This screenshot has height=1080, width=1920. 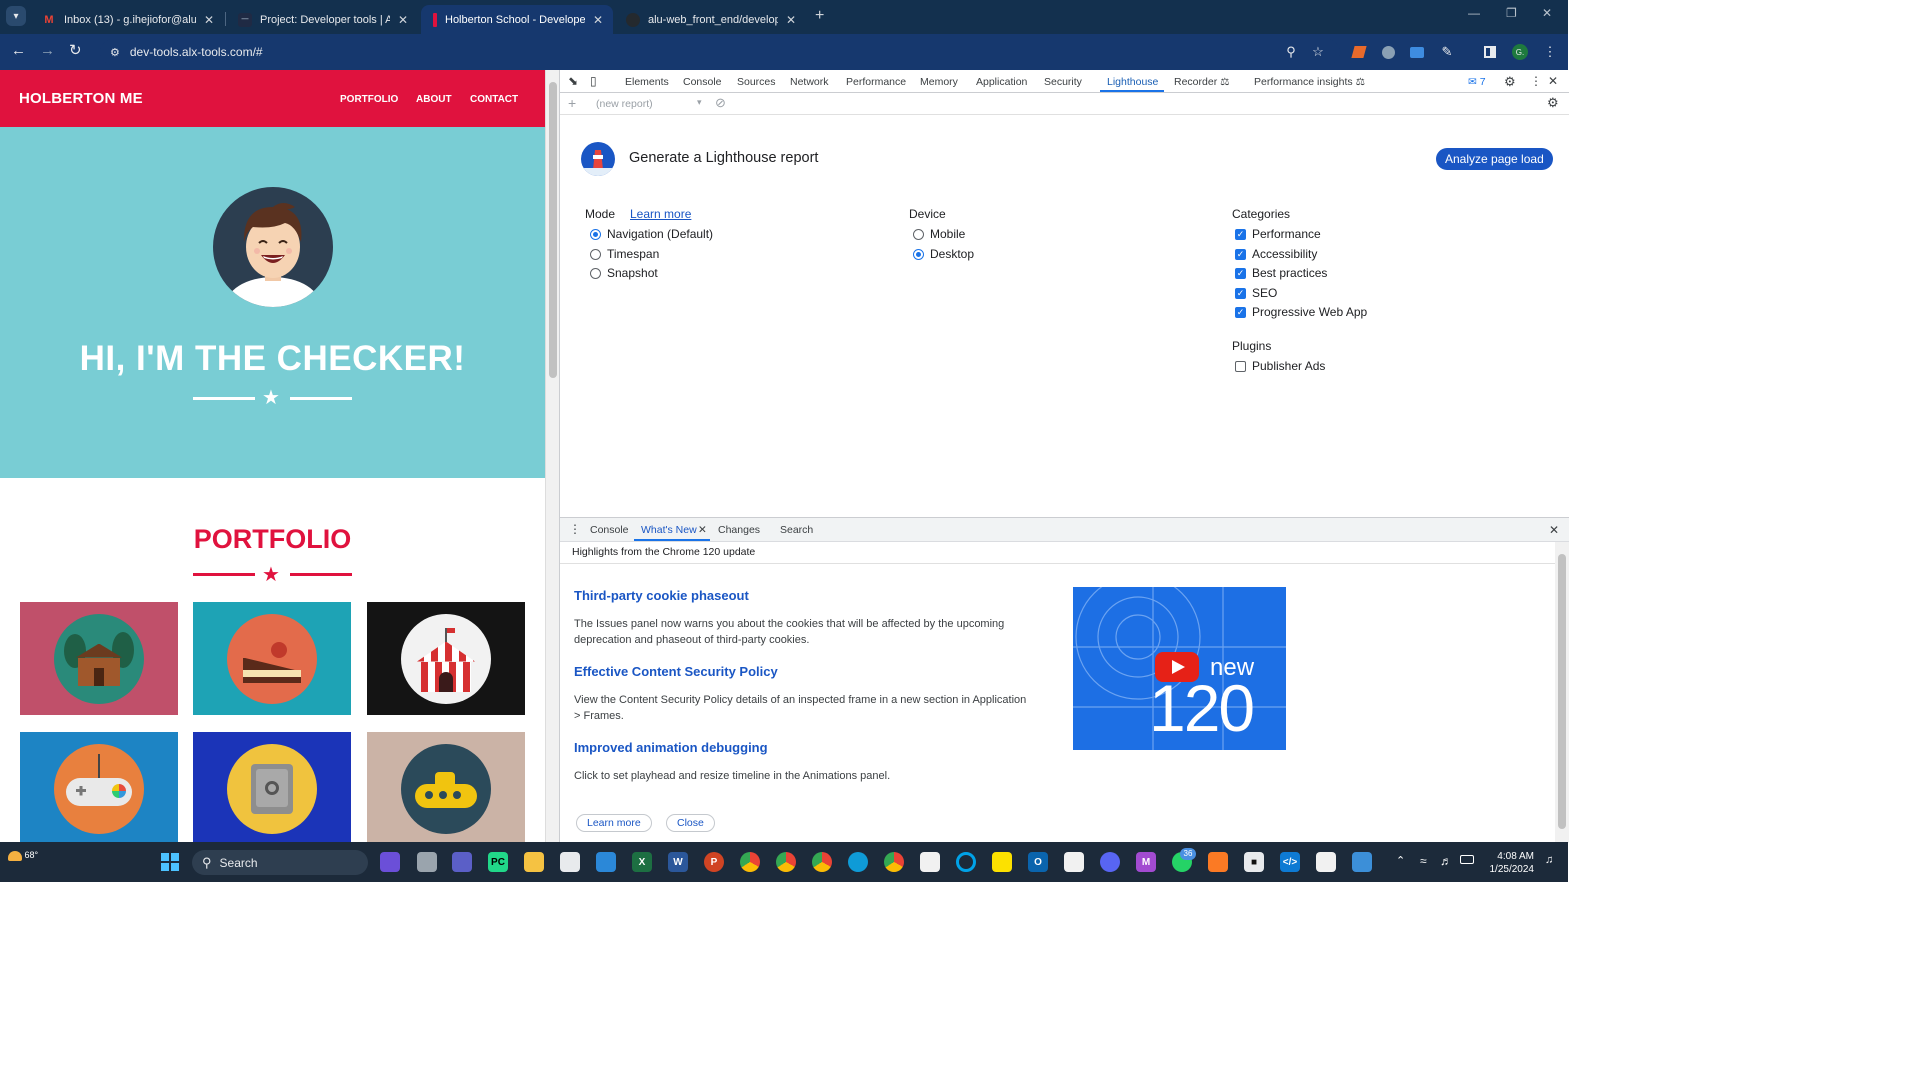 I want to click on portfolio-item-circus, so click(x=446, y=658).